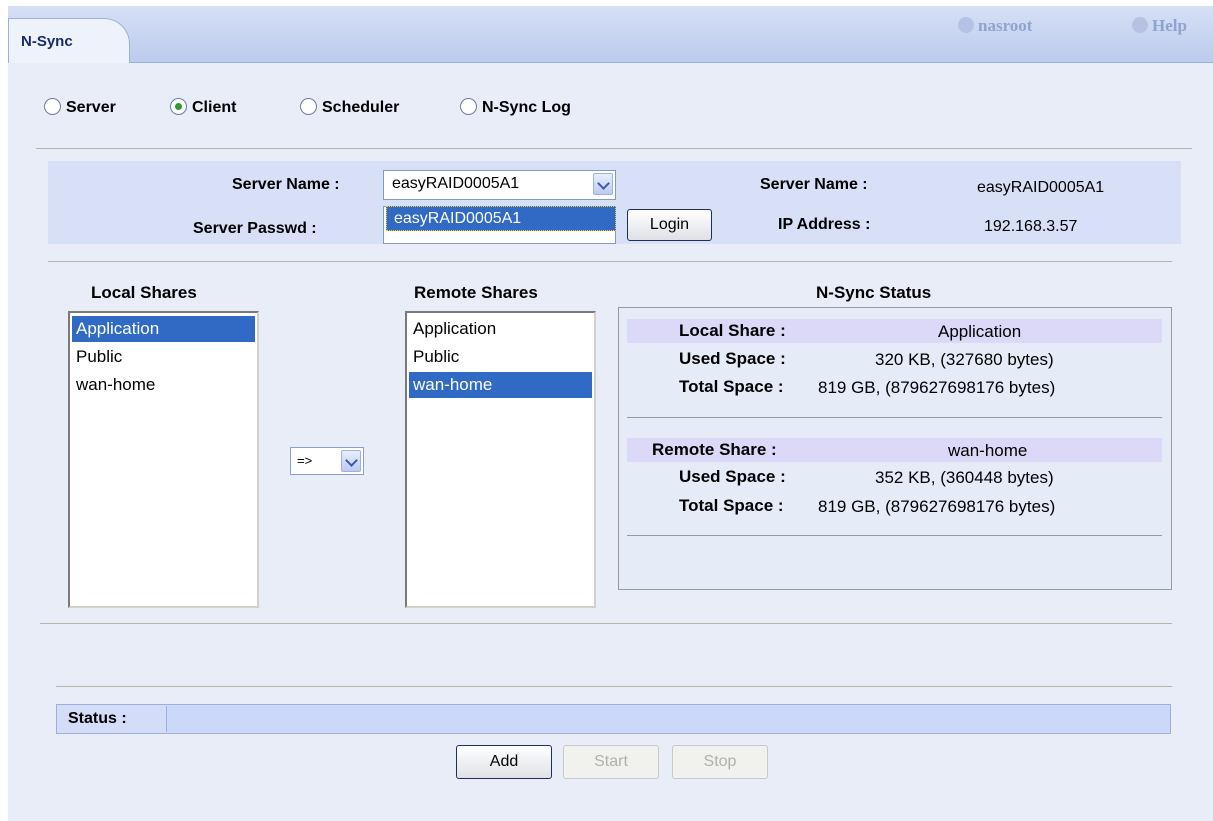 The height and width of the screenshot is (821, 1213). What do you see at coordinates (937, 387) in the screenshot?
I see `local-total-value: 819 GB, (879627698176 bytes)` at bounding box center [937, 387].